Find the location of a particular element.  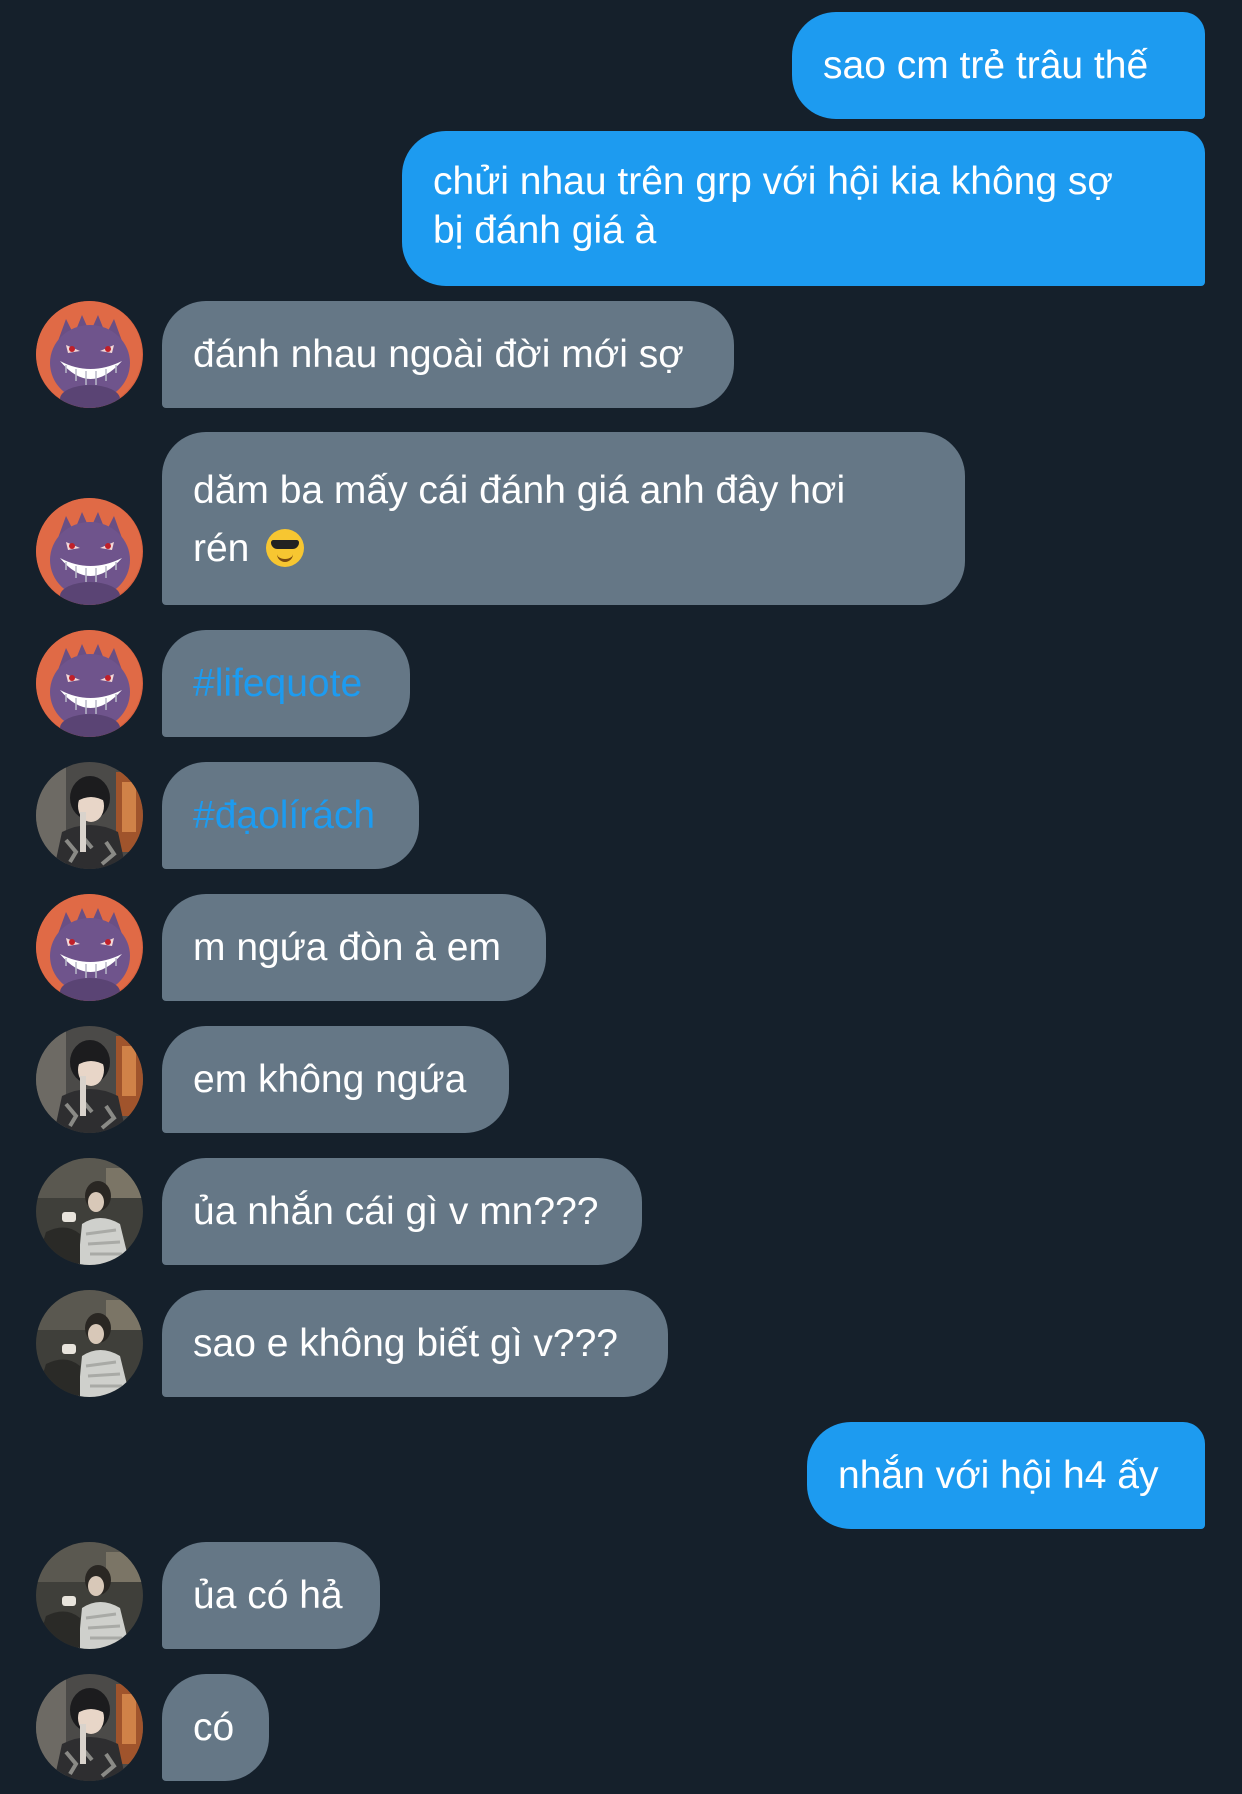

received-message-bubble: #đạolírách is located at coordinates (290, 815).